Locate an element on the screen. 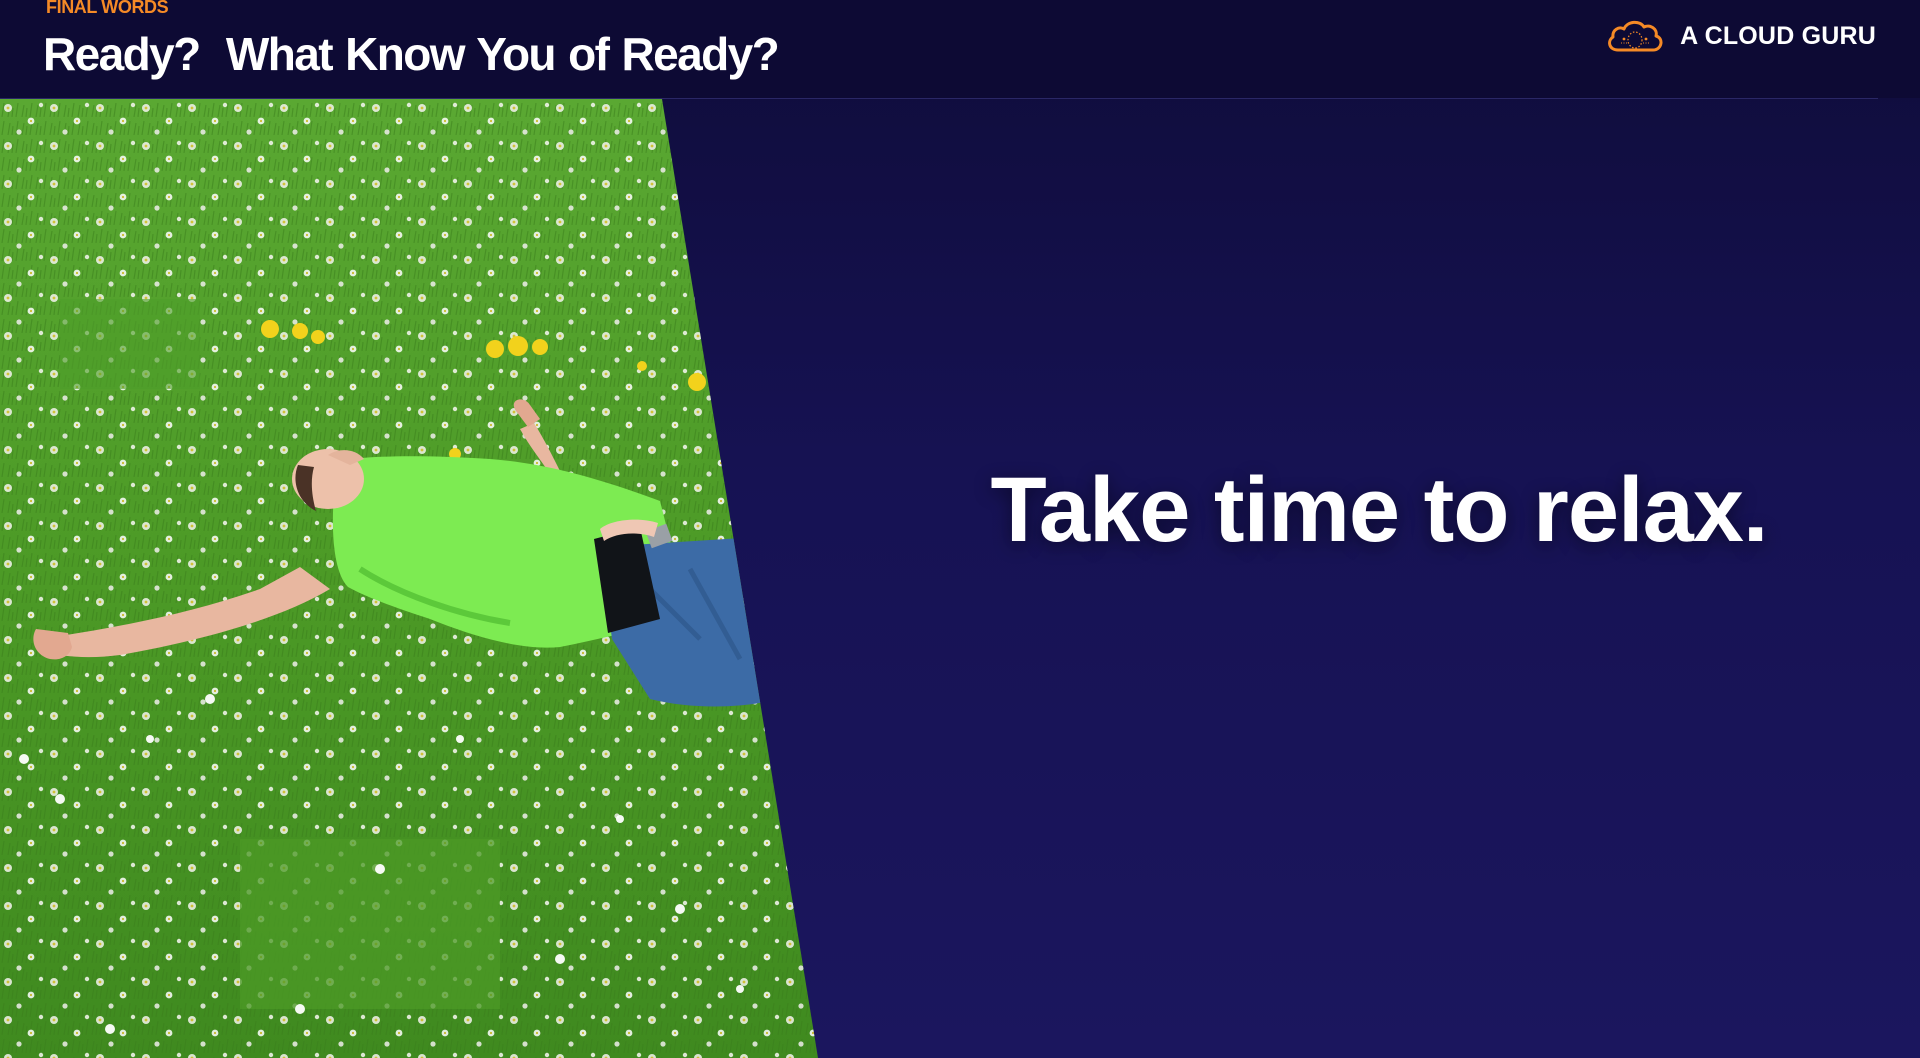  brand-name: A CLOUD GURU is located at coordinates (1778, 35).